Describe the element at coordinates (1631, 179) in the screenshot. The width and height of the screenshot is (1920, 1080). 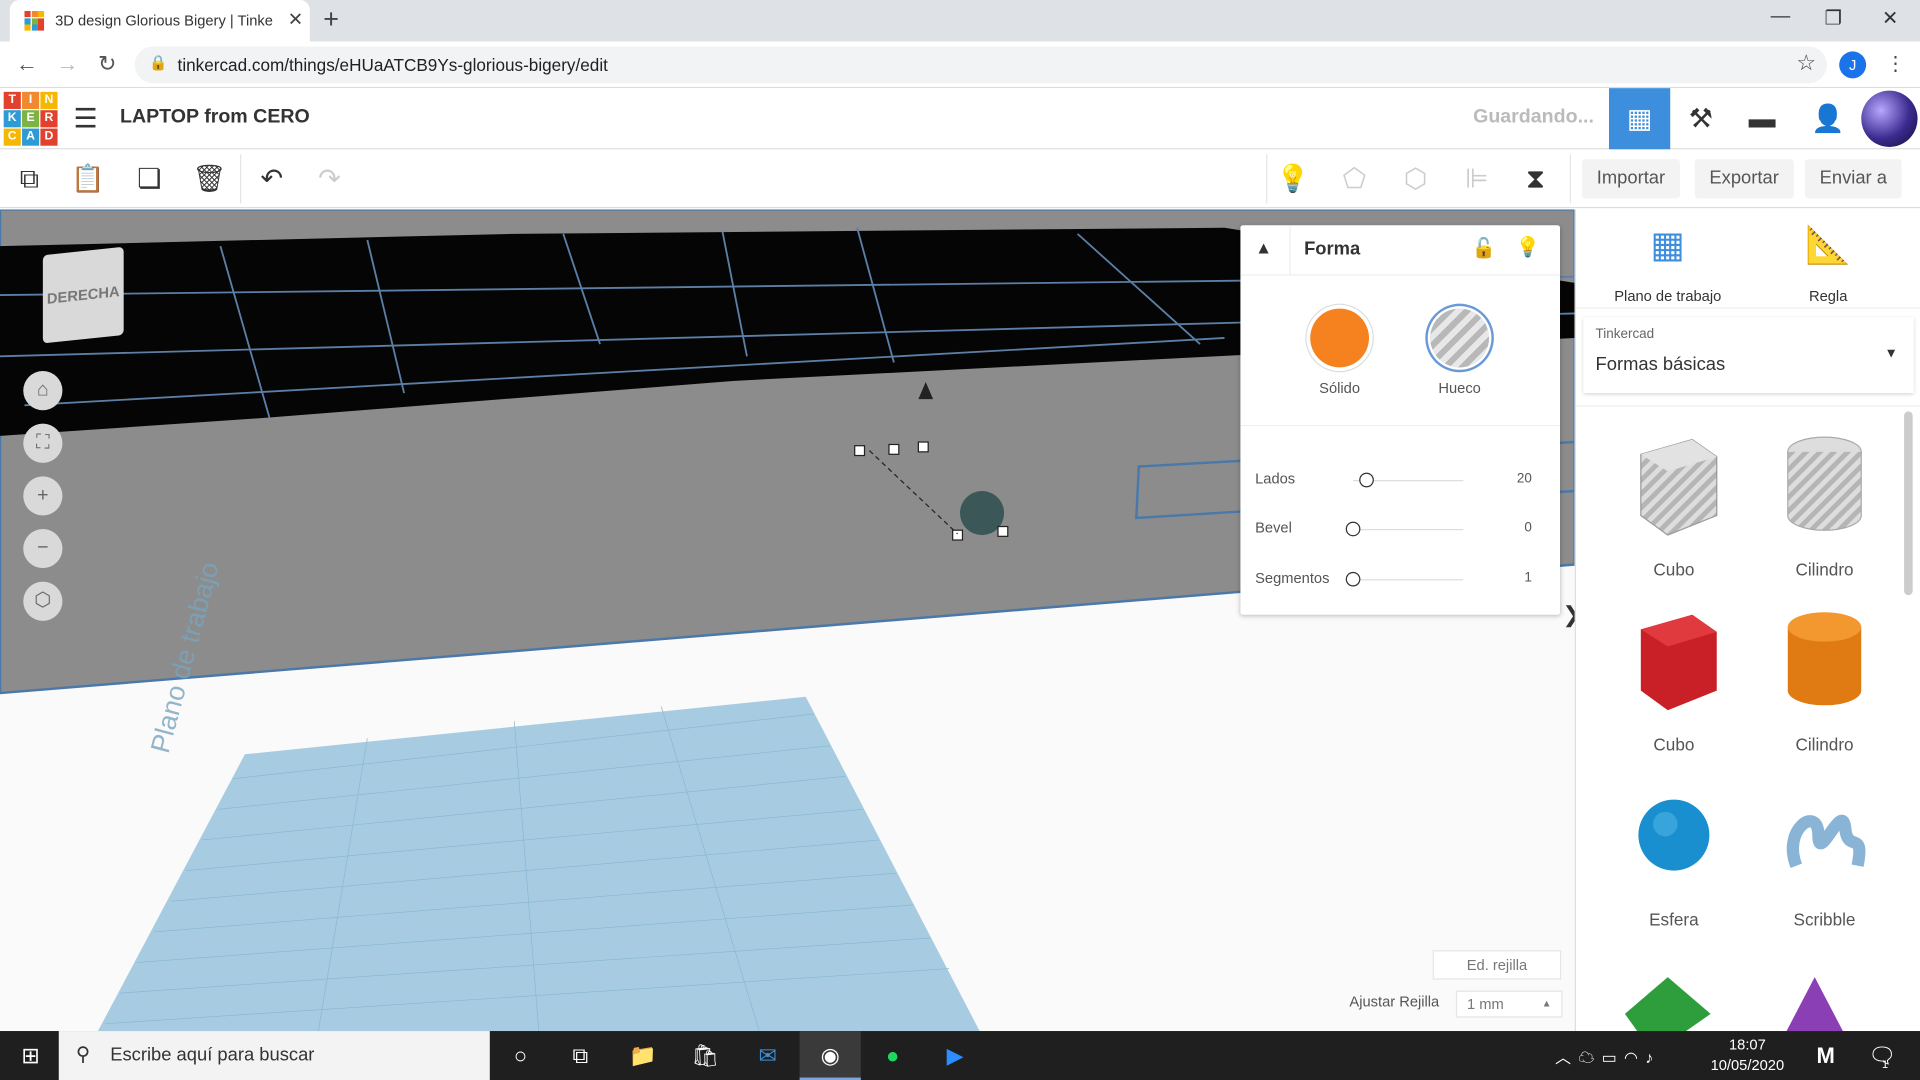
I see `import-button: Importar` at that location.